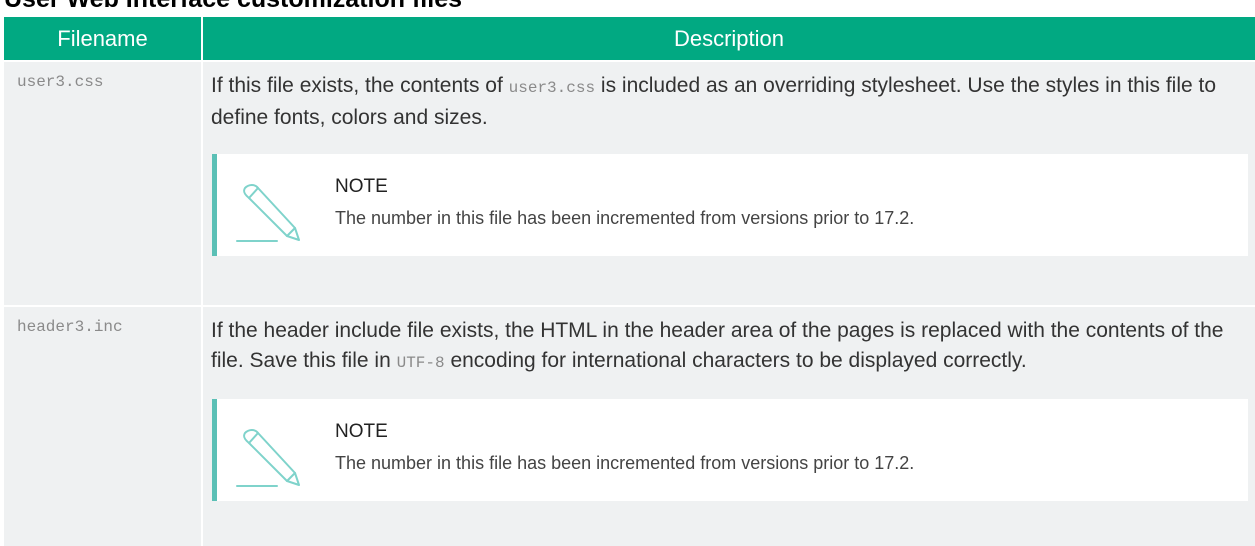 Image resolution: width=1255 pixels, height=546 pixels. What do you see at coordinates (103, 425) in the screenshot?
I see `filename-cell: header3.inc` at bounding box center [103, 425].